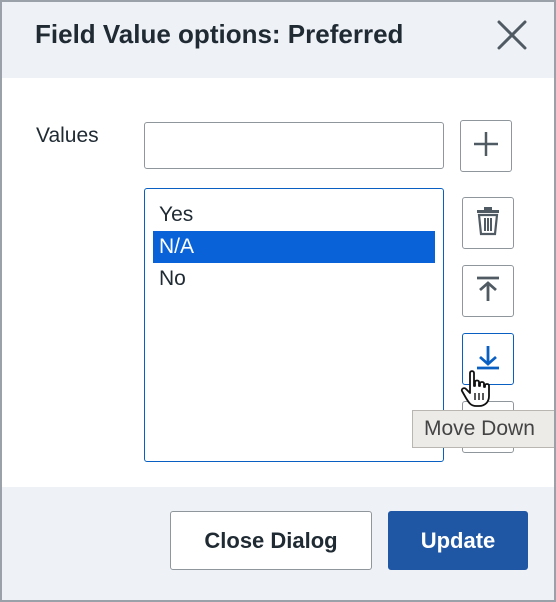 The height and width of the screenshot is (602, 556). I want to click on dialog-title: Field Value options: Preferred, so click(219, 34).